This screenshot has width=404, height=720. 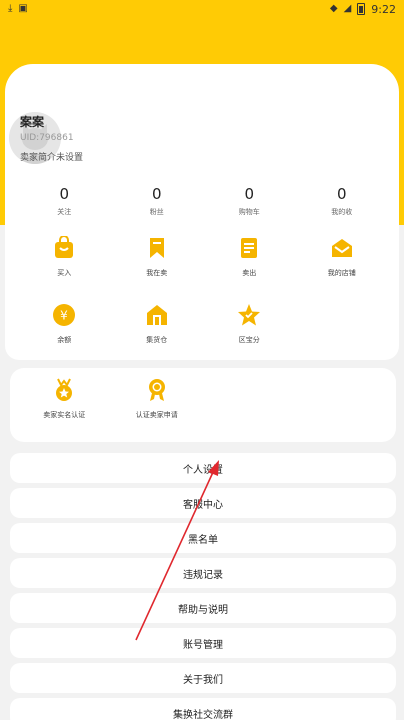 I want to click on menu-item-exchange-group: 集换社交流群, so click(x=203, y=709).